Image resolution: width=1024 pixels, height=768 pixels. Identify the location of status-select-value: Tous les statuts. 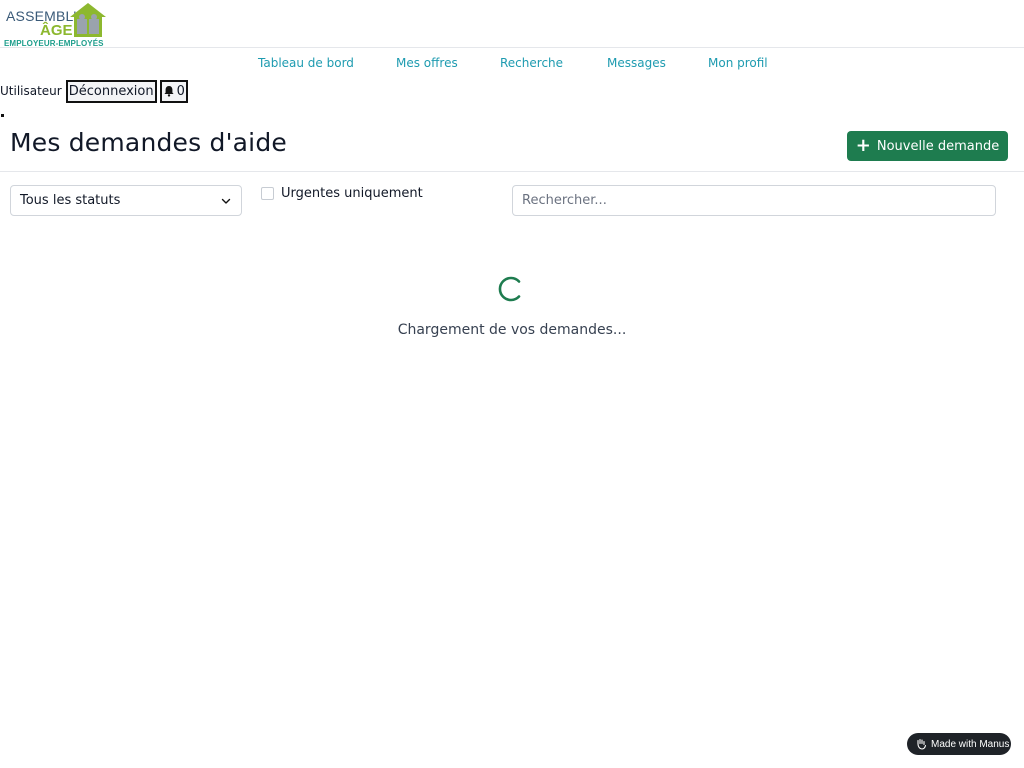
(70, 200).